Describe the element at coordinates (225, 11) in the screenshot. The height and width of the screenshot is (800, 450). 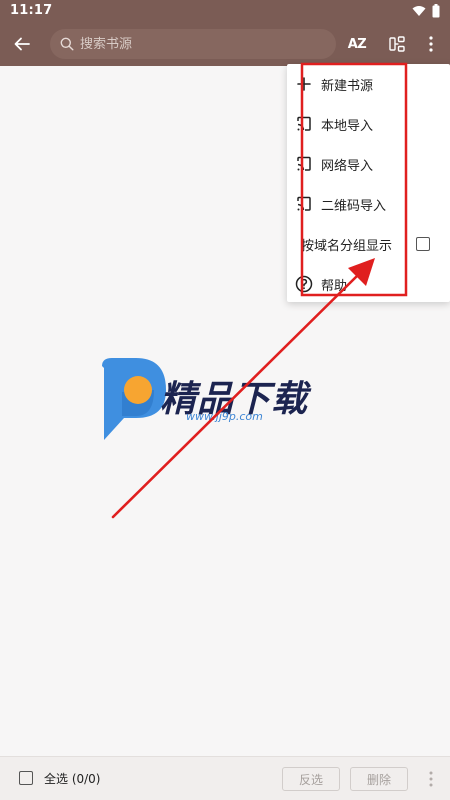
I see `status-bar: 11:17` at that location.